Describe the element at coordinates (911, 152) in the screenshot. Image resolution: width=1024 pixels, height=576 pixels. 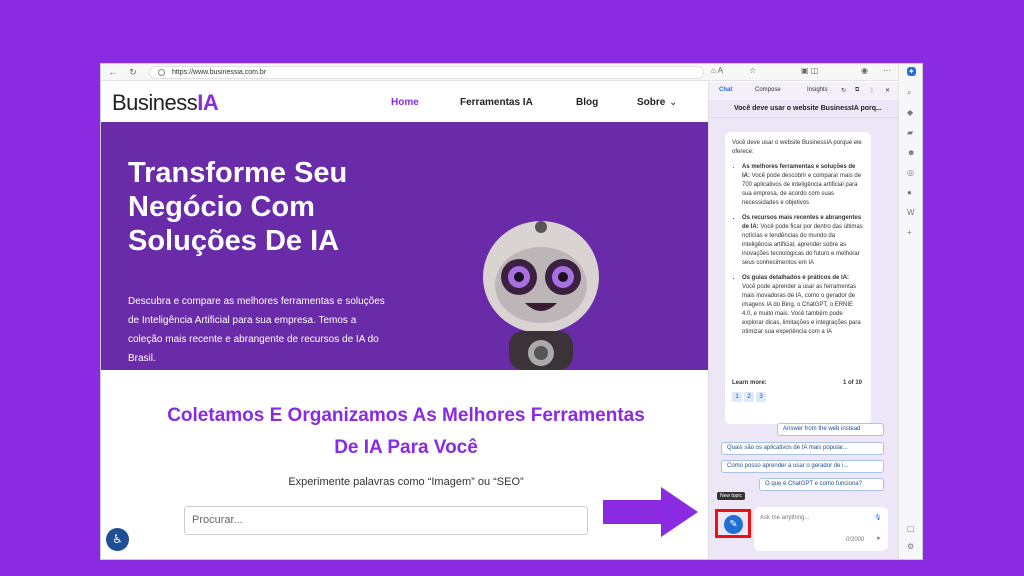
I see `person-icon: ☻` at that location.